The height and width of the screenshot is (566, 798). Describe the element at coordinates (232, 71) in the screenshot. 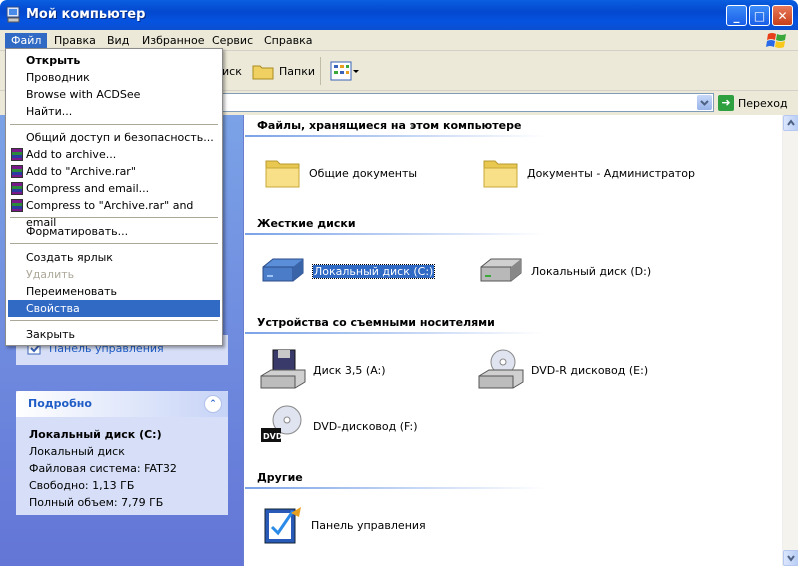

I see `search-button-label: иск` at that location.